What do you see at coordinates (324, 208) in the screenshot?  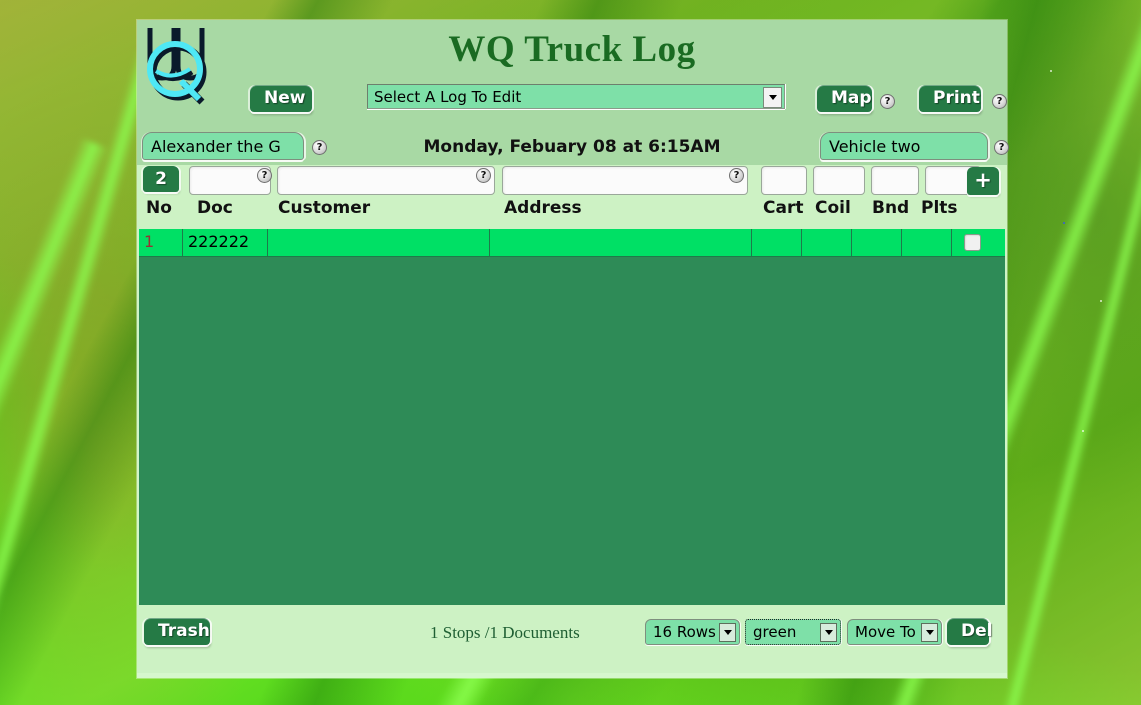 I see `column-label-customer: Customer` at bounding box center [324, 208].